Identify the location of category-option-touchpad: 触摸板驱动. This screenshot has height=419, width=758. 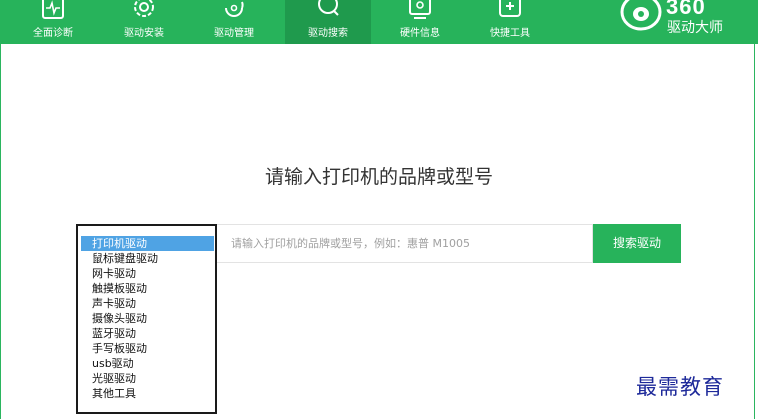
(119, 288).